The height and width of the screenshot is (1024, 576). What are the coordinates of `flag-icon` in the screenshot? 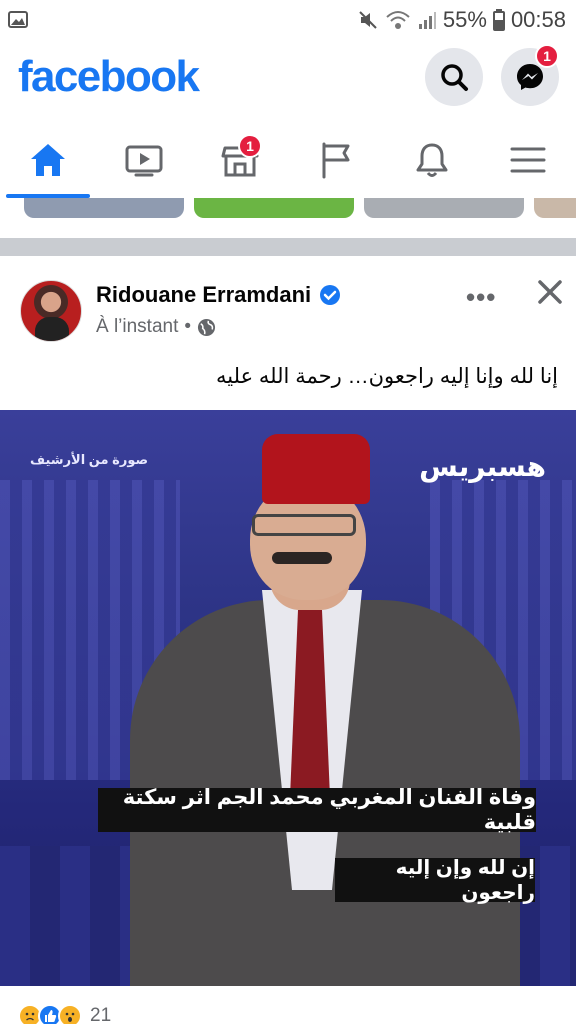 It's located at (336, 160).